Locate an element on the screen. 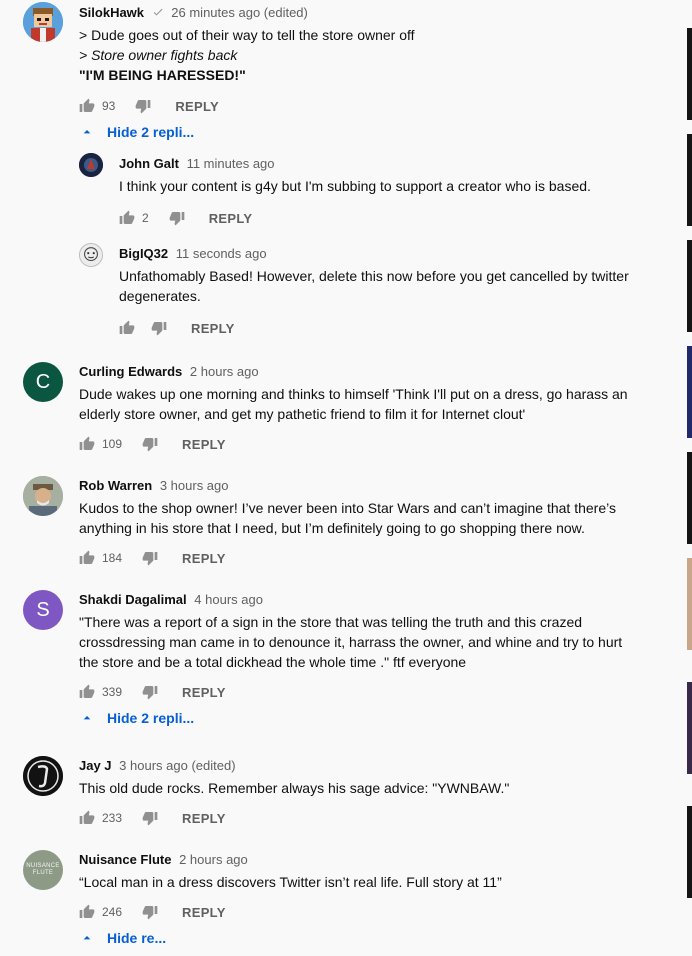 Image resolution: width=692 pixels, height=956 pixels. comment-line: degenerates. is located at coordinates (160, 296).